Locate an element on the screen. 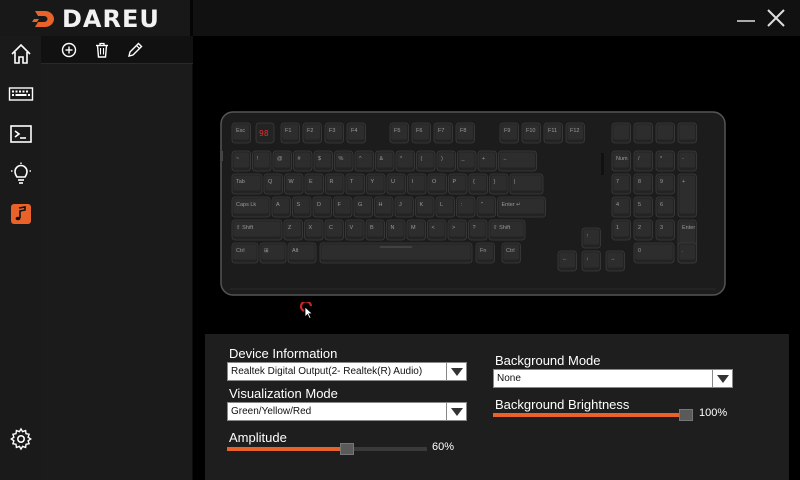 The height and width of the screenshot is (480, 800). key-label: ) is located at coordinates (442, 159).